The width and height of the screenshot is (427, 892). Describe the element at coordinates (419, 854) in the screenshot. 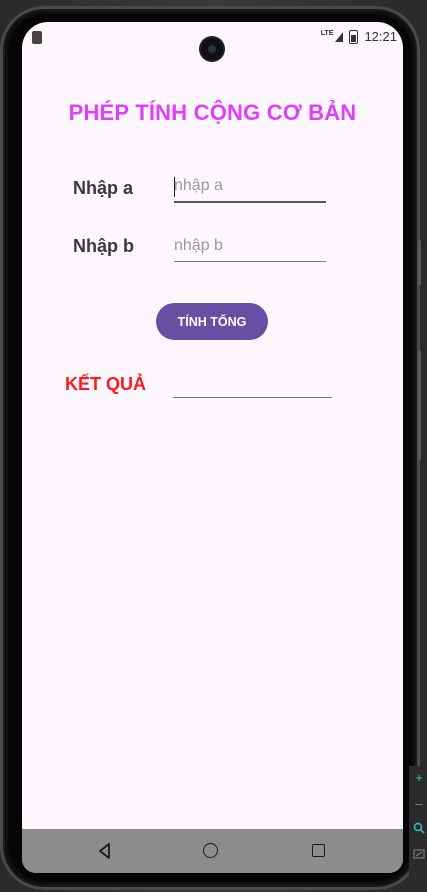

I see `screenshot-icon` at that location.